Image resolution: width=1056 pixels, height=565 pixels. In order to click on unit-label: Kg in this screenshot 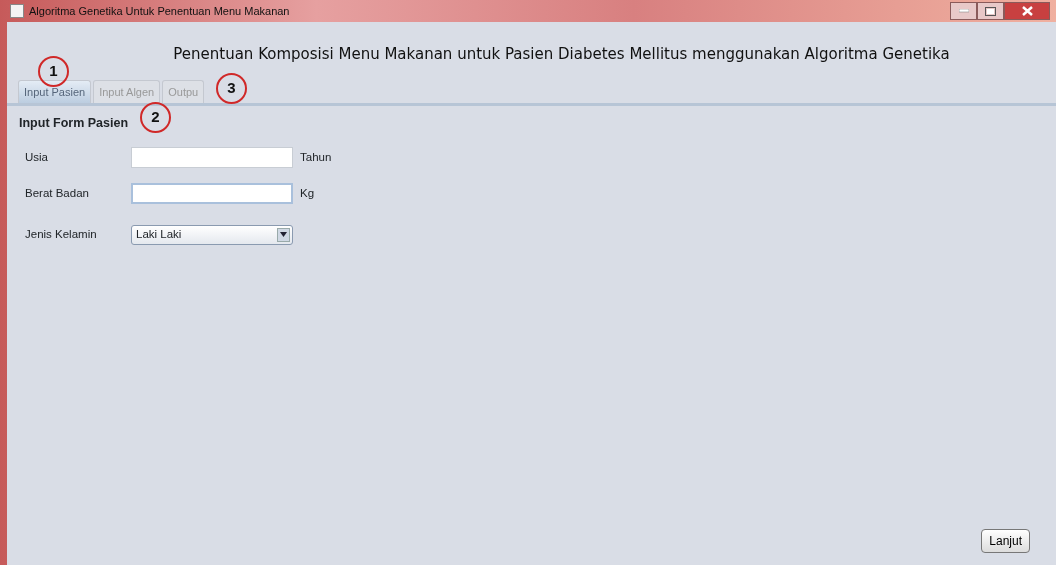, I will do `click(307, 193)`.